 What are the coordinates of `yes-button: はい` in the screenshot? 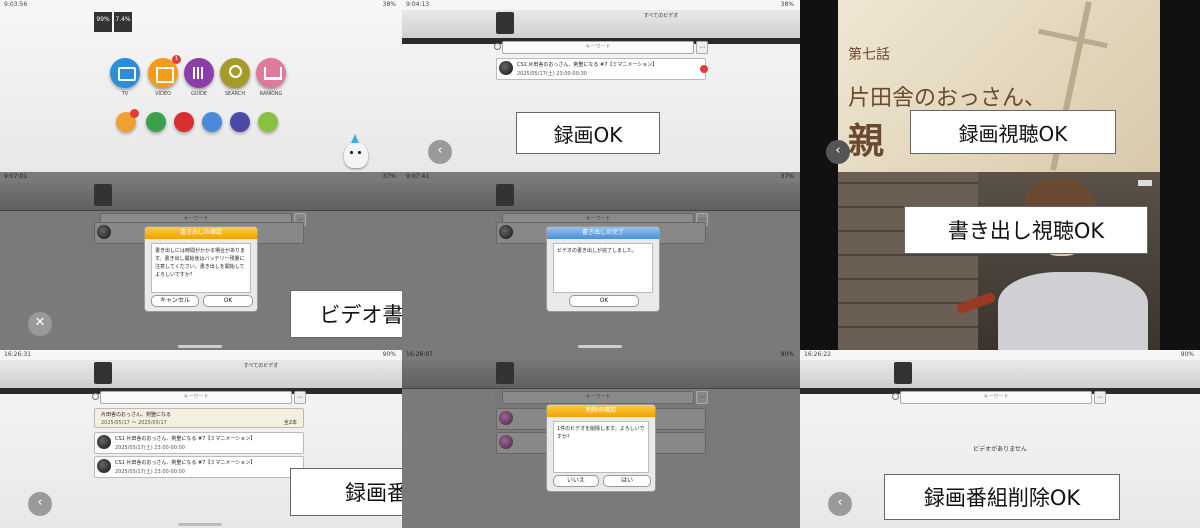 It's located at (627, 481).